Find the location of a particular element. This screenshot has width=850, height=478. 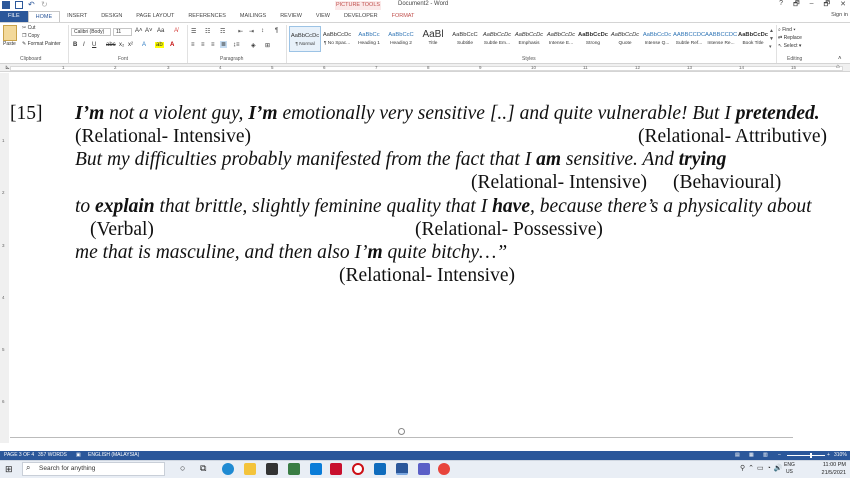

save-icon is located at coordinates (19, 5).